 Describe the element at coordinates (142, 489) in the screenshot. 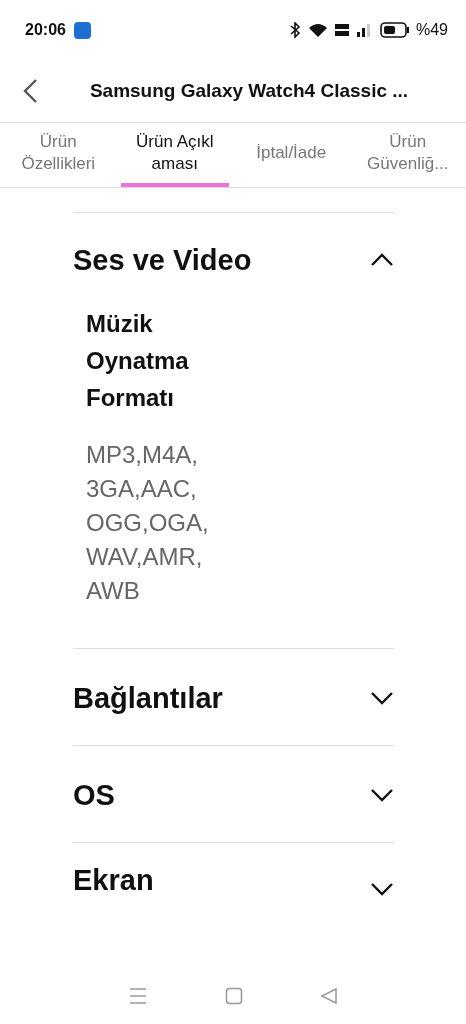

I see `spec-value: 3GA,AAC,` at that location.